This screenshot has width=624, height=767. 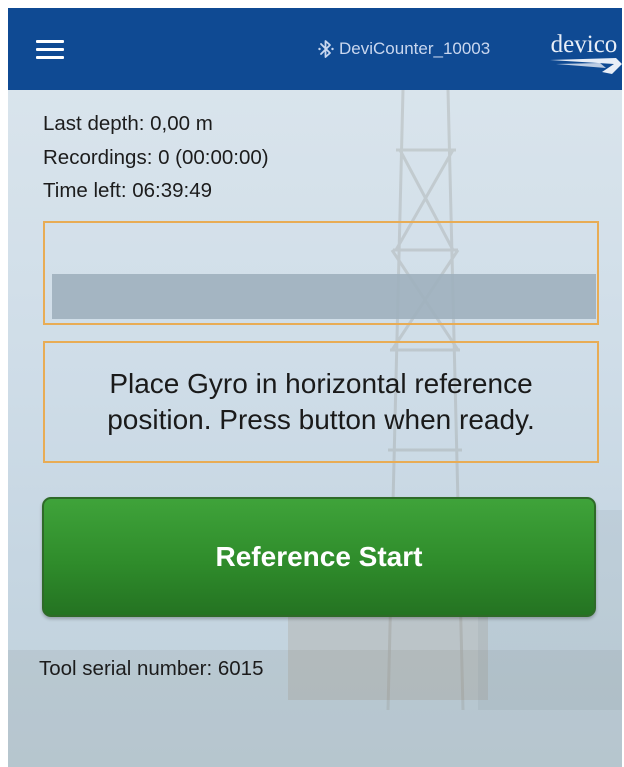 I want to click on progress-bar, so click(x=324, y=296).